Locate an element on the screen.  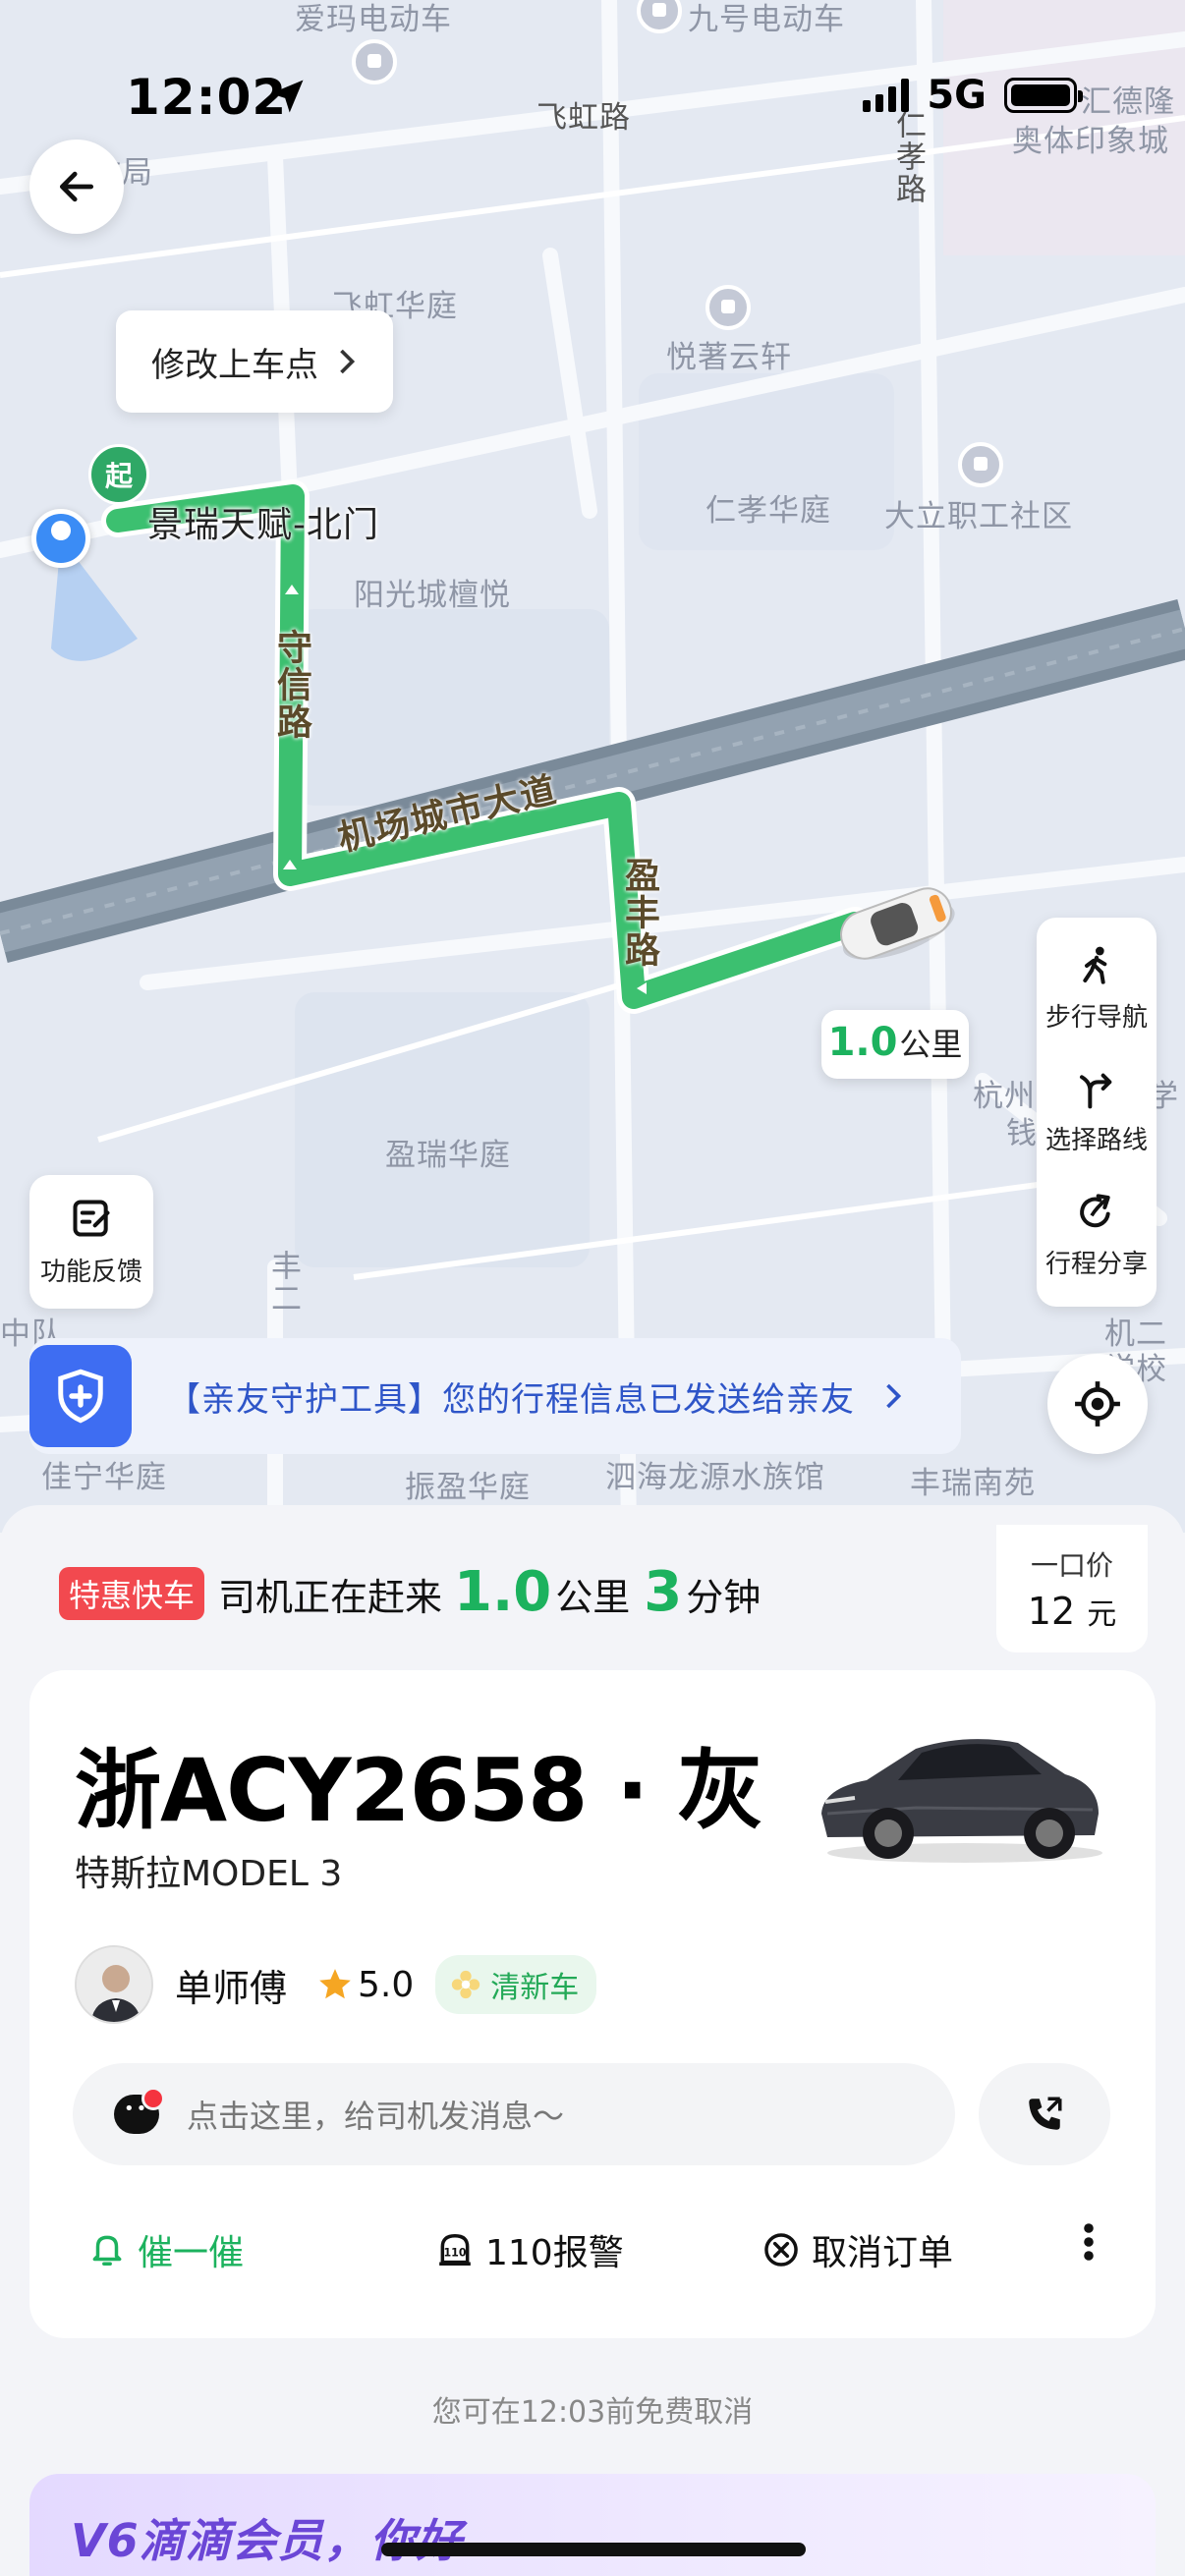
license-plate: 浙ACY2658 · 灰 is located at coordinates (419, 1790).